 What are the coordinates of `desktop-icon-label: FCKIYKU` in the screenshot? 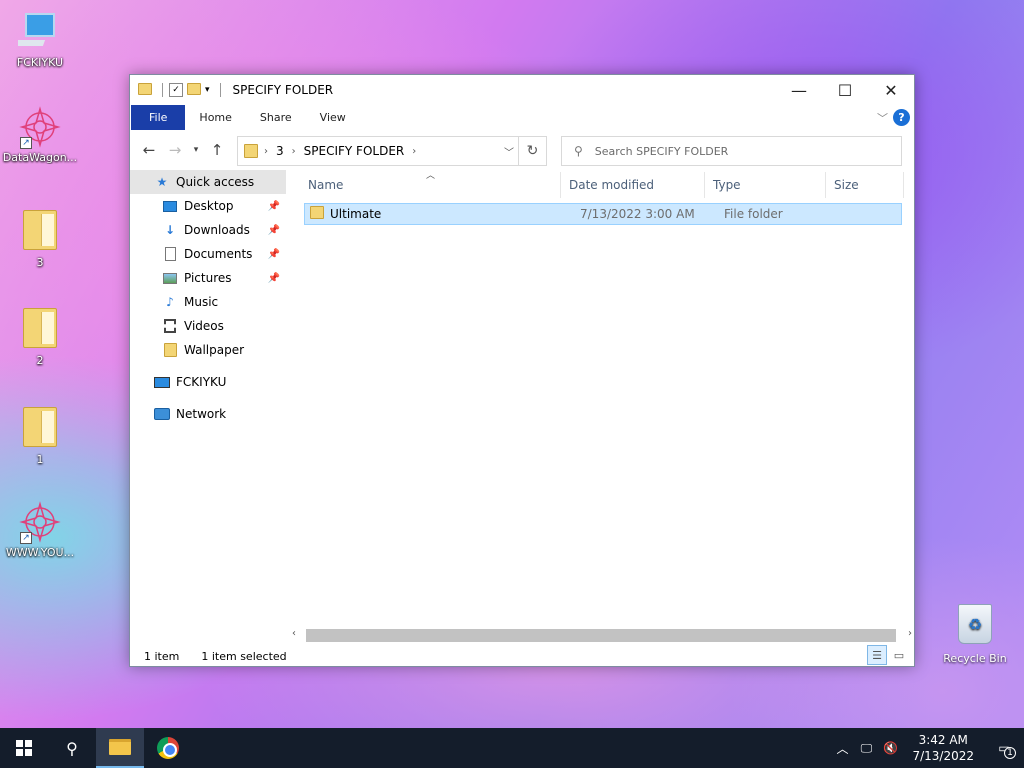 It's located at (40, 62).